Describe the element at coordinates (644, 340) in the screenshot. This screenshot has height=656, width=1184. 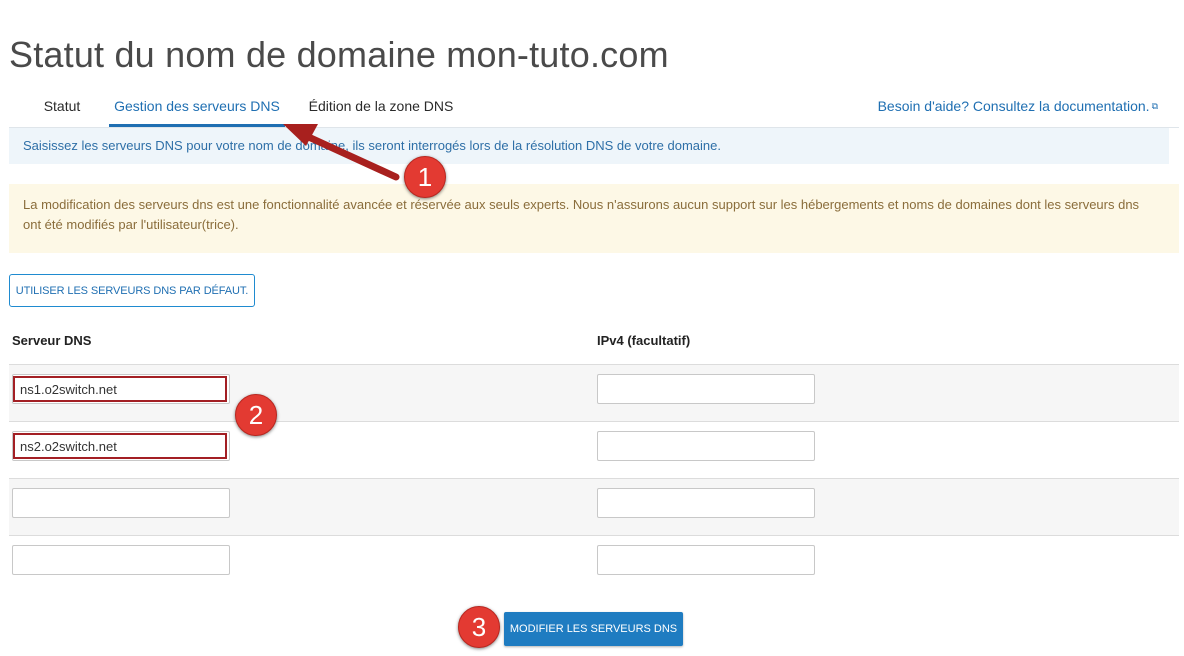
I see `column-header-ipv4: IPv4 (facultatif)` at that location.